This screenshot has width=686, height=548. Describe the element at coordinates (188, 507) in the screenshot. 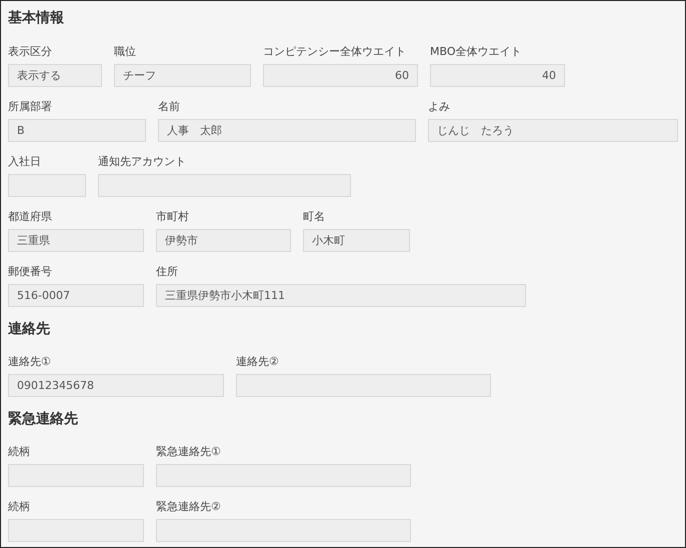

I see `field-label: 緊急連絡先②` at that location.